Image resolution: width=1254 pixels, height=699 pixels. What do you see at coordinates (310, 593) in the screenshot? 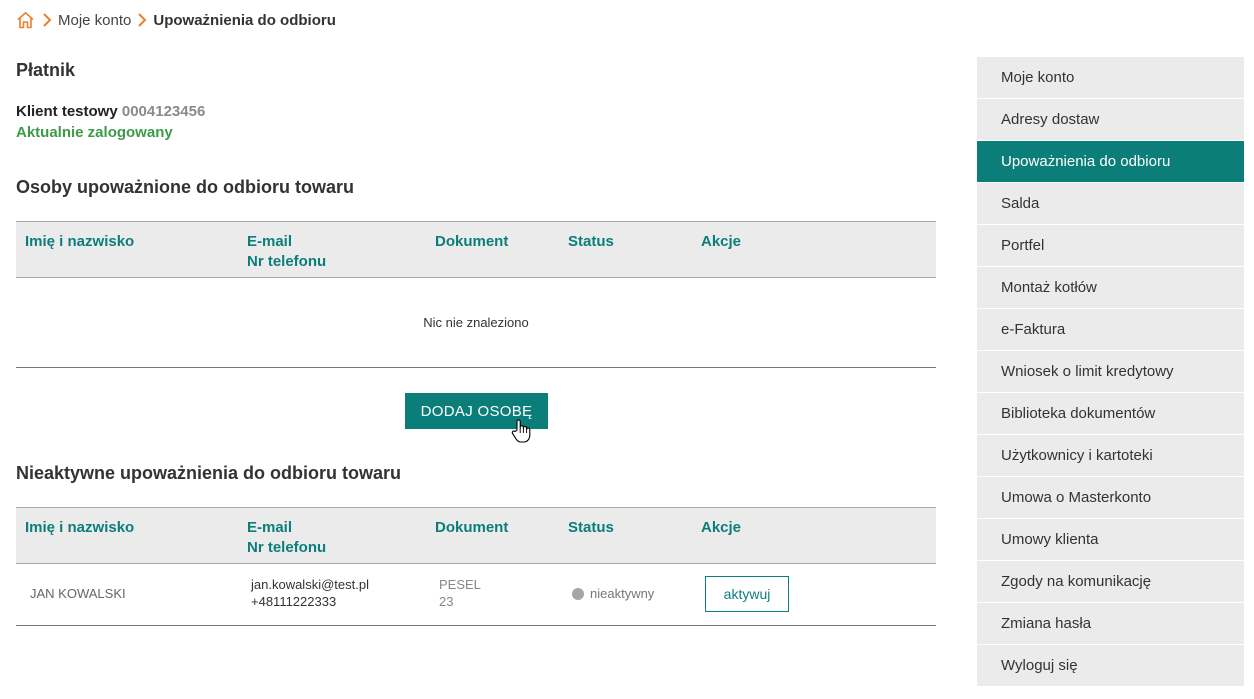
I see `contact-cell: jan.kowalski@test.pl +48111222333` at bounding box center [310, 593].